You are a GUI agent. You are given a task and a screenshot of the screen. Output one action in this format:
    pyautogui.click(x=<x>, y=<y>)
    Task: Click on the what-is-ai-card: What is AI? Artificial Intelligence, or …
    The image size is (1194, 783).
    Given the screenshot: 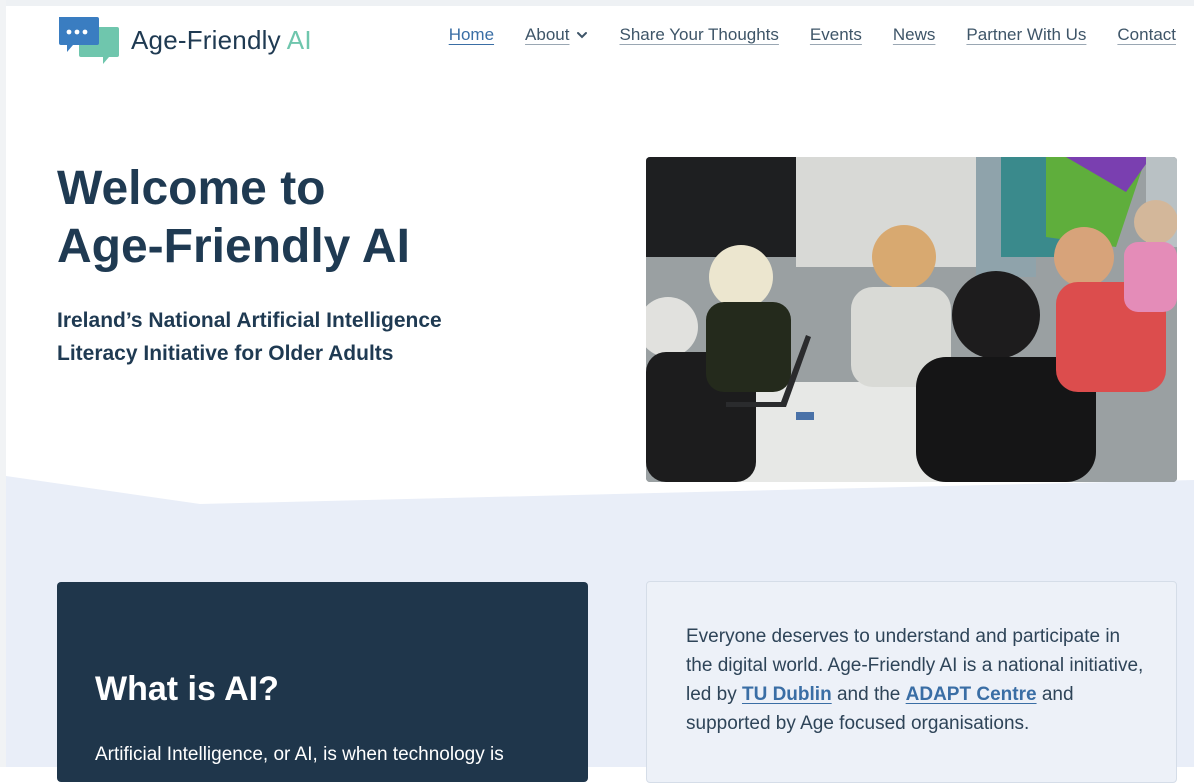 What is the action you would take?
    pyautogui.click(x=322, y=682)
    